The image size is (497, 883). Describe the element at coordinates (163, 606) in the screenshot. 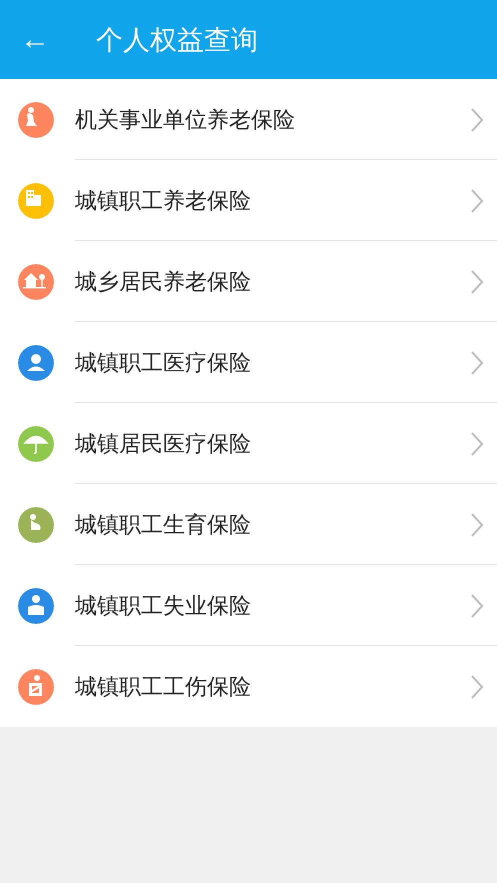

I see `item-label: 城镇职工失业保险` at that location.